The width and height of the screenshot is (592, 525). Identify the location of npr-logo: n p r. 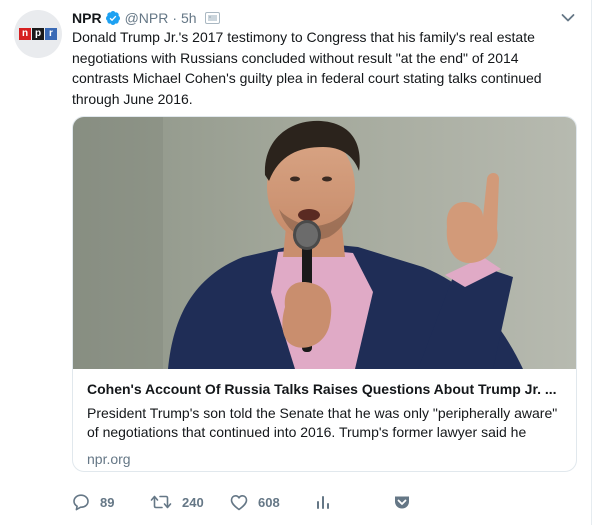
(38, 34).